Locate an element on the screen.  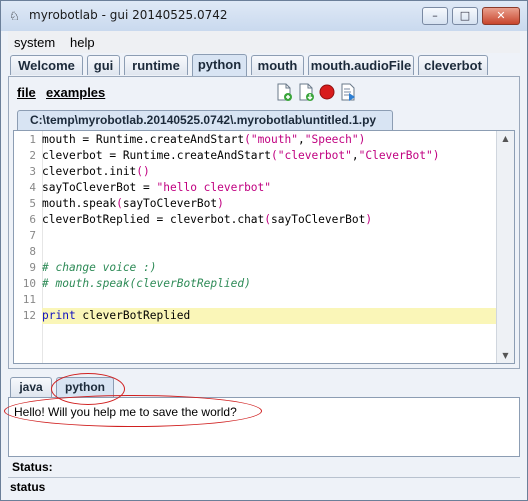
tab-runtime: runtime is located at coordinates (156, 65).